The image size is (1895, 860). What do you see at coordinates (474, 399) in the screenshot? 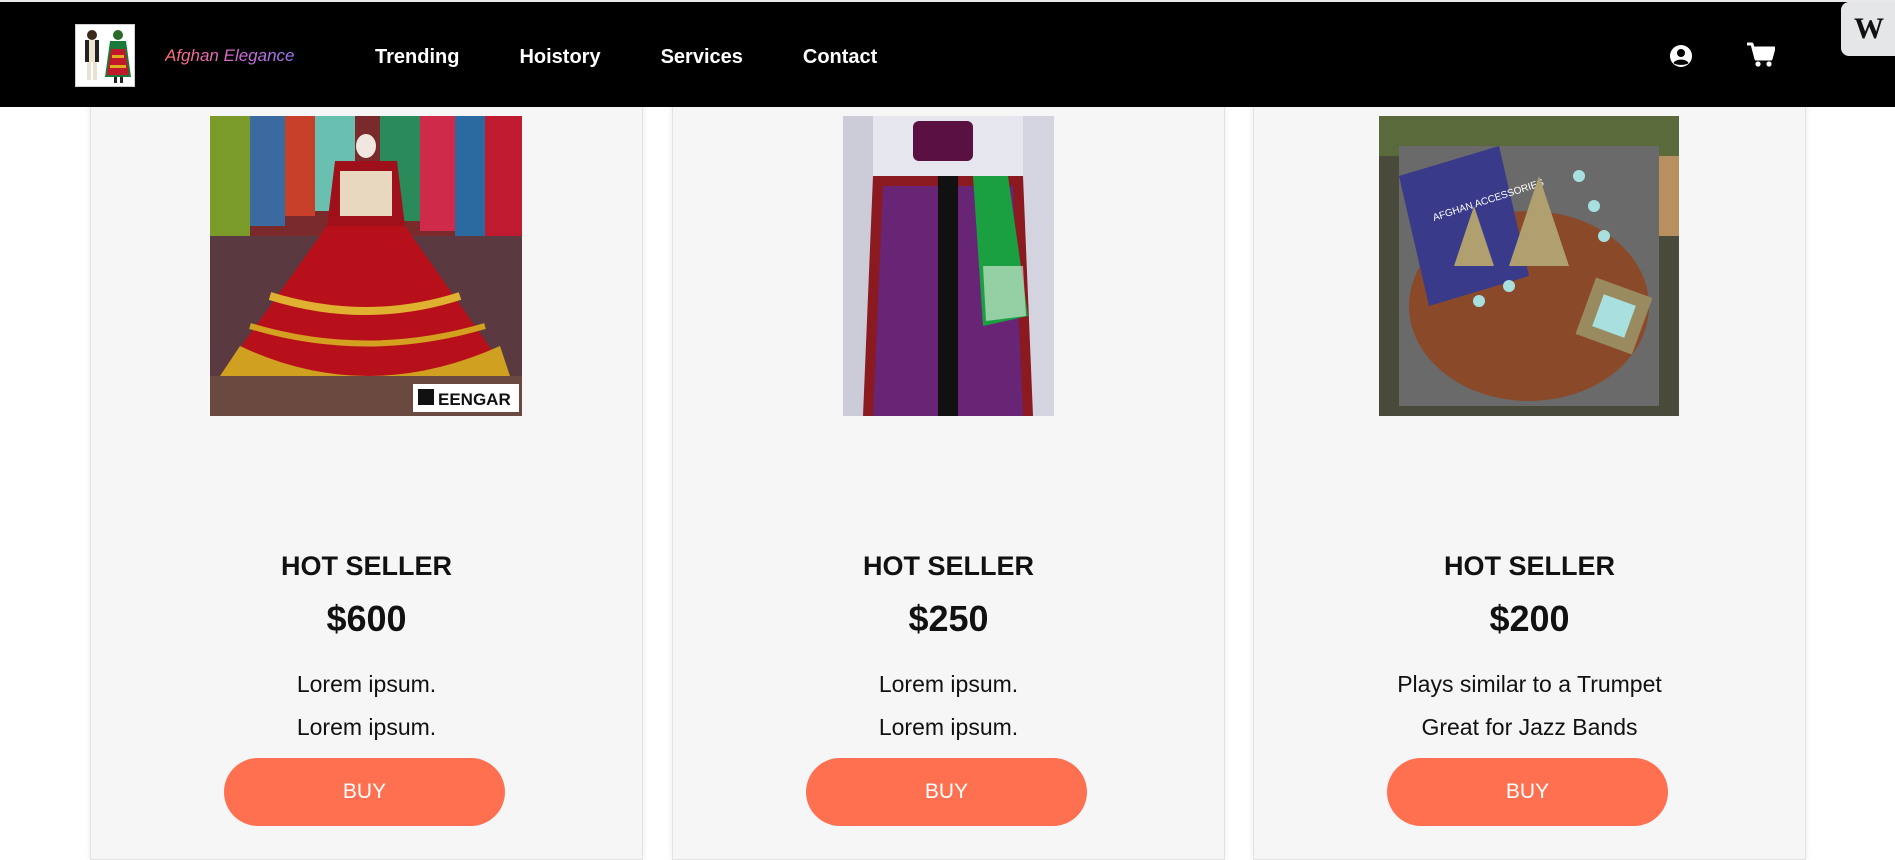
I see `dress-watermark-text: EENGAR` at bounding box center [474, 399].